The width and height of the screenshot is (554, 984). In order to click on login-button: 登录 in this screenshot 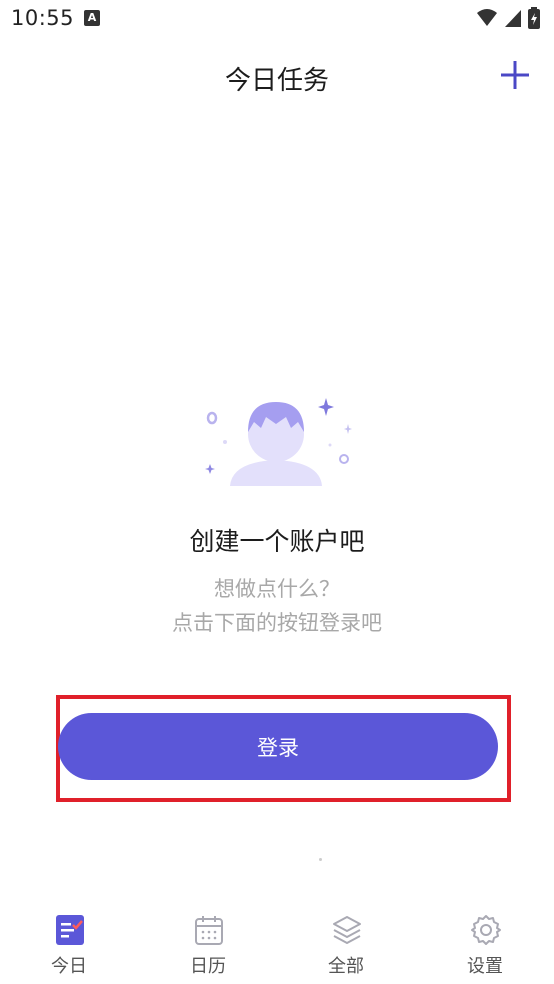, I will do `click(278, 746)`.